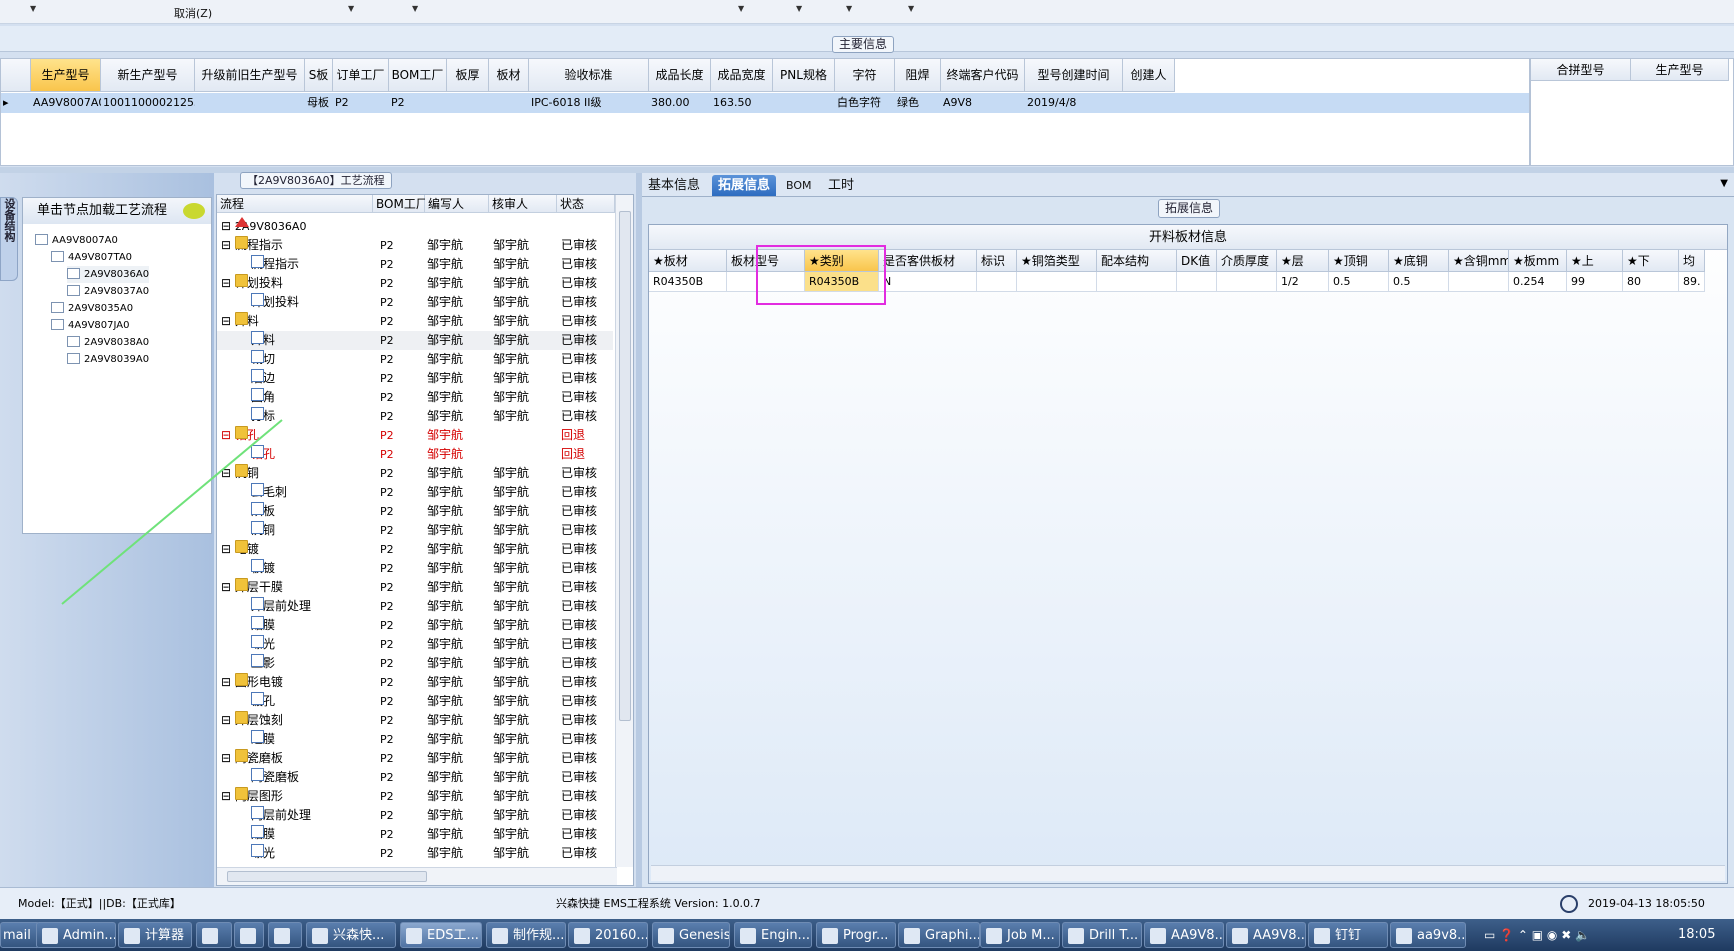  I want to click on tab-extended-info: 拓展信息, so click(744, 185).